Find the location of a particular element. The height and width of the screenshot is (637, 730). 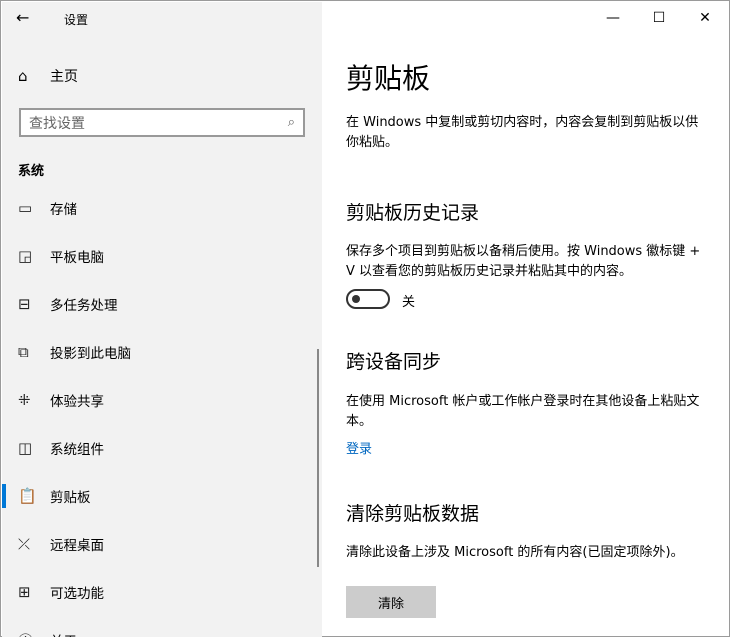

section-heading: 系统 is located at coordinates (31, 171).